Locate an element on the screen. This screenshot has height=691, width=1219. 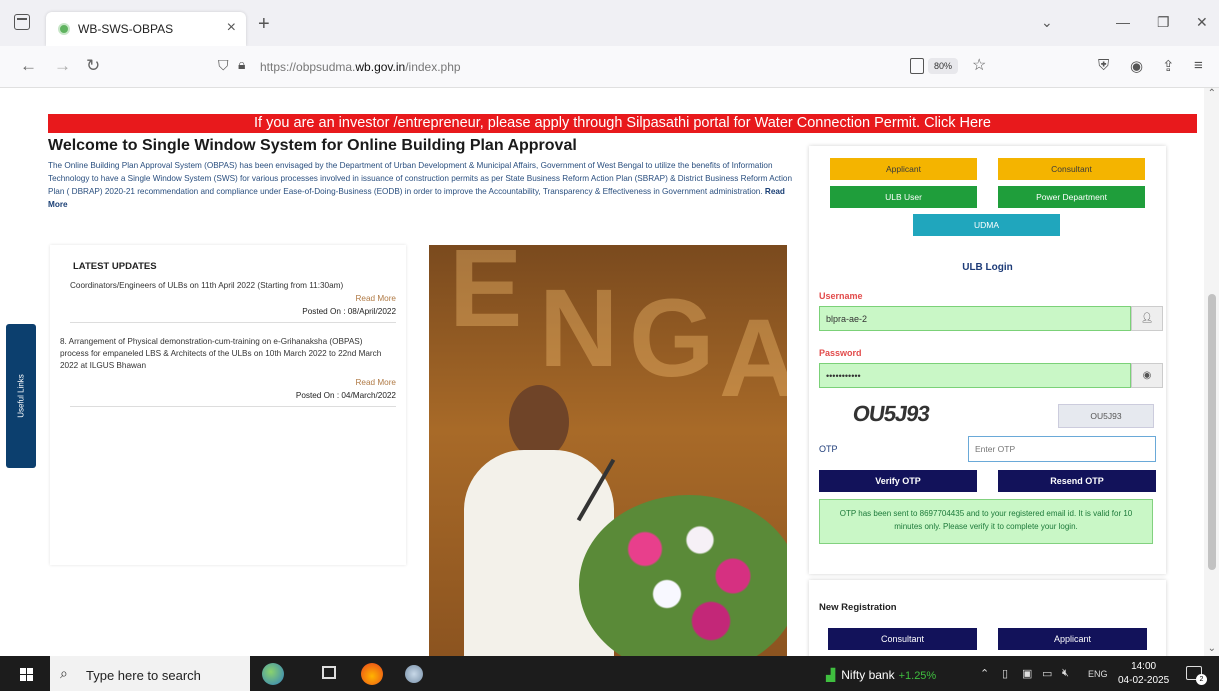
scroll-up-icon: ⌃ is located at coordinates (1212, 93).